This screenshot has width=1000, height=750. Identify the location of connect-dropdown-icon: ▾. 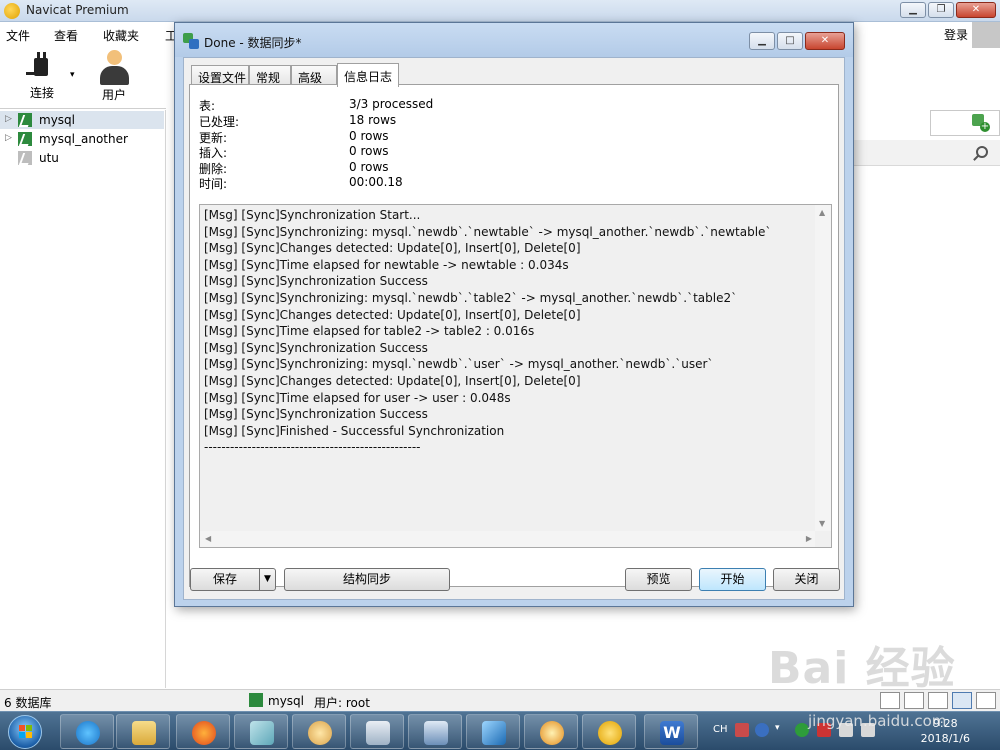
(72, 75).